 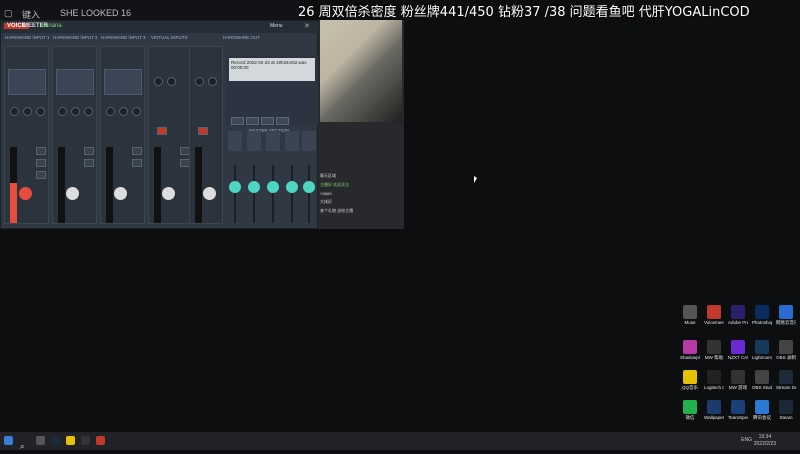 What do you see at coordinates (762, 350) in the screenshot?
I see `desktop-icon: Lightroom` at bounding box center [762, 350].